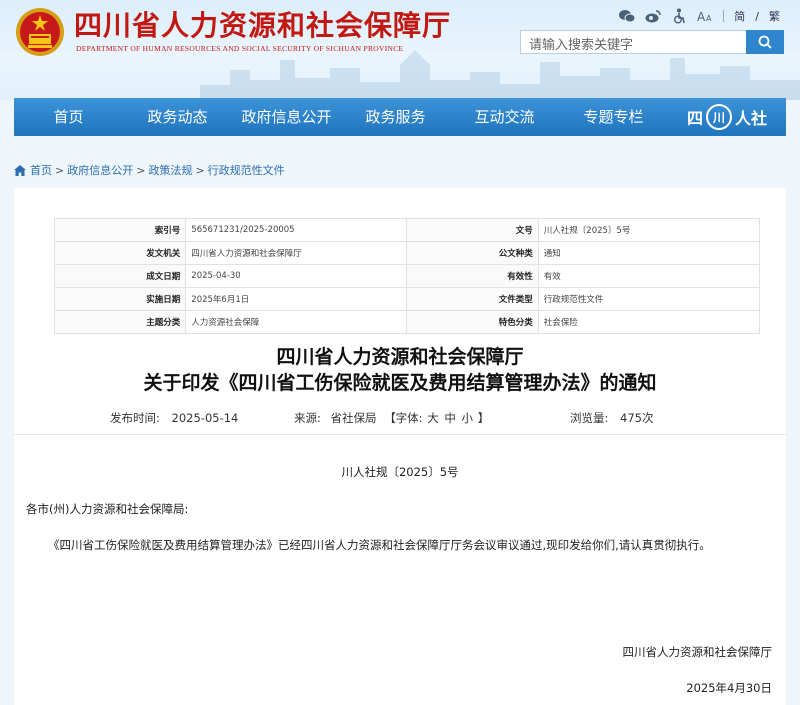 Image resolution: width=800 pixels, height=705 pixels. I want to click on meta-value-validity: 有效, so click(649, 276).